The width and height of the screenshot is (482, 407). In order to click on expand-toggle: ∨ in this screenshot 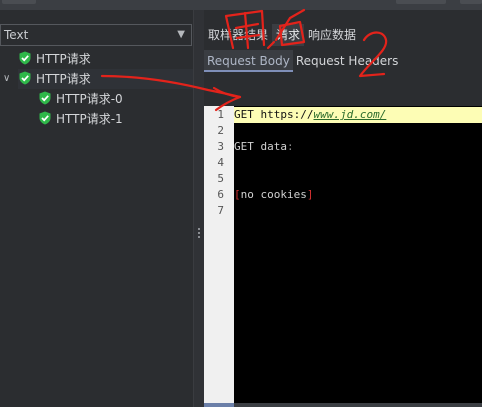, I will do `click(6, 79)`.